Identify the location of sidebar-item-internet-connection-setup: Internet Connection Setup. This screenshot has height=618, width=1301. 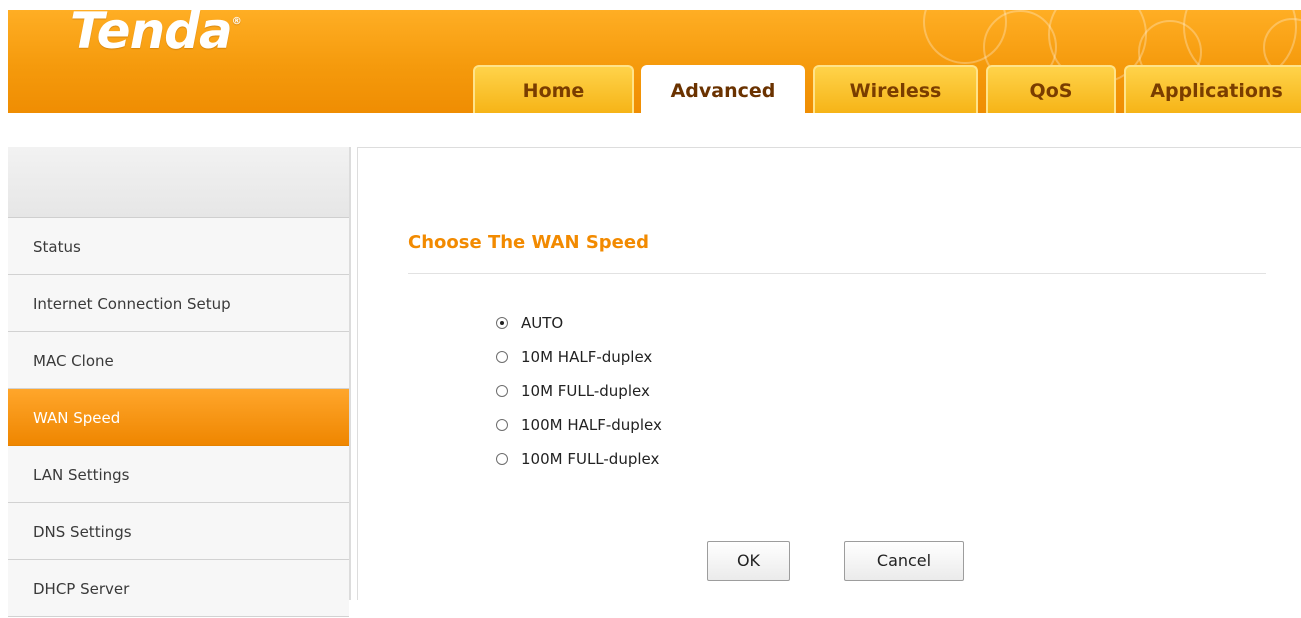
(178, 303).